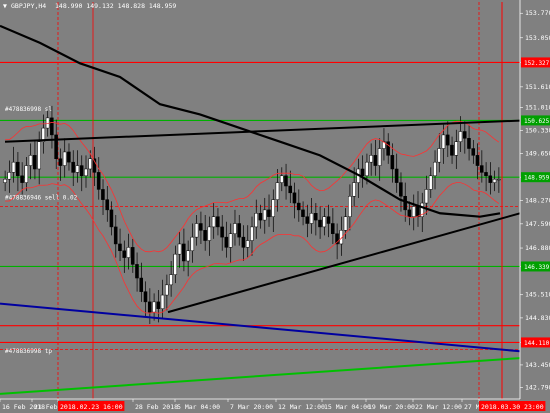 Image resolution: width=550 pixels, height=413 pixels. Describe the element at coordinates (198, 407) in the screenshot. I see `x-tick-label: 5 Mar 04:00` at that location.